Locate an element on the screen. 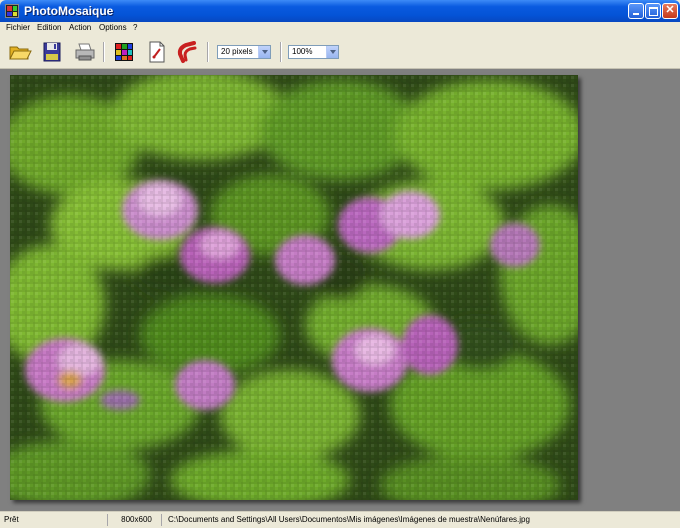 This screenshot has width=680, height=528. app-icon is located at coordinates (12, 11).